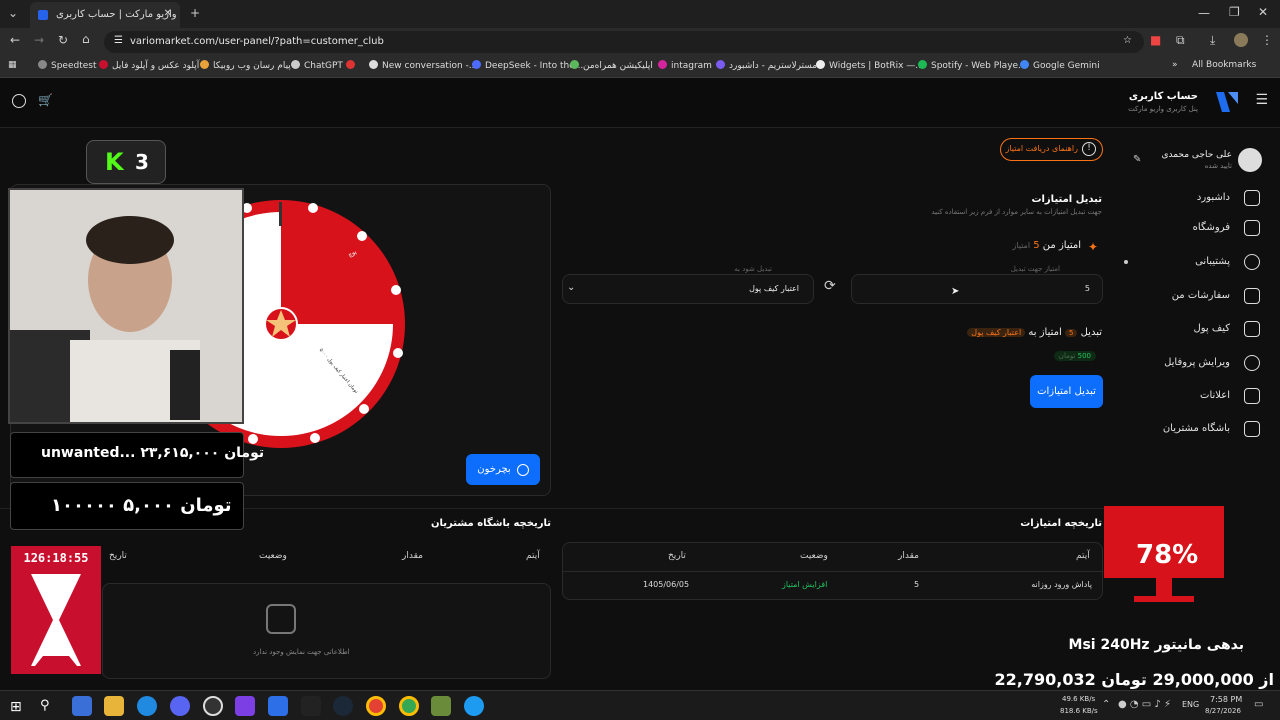  I want to click on sidebar-item-edit-profile: ویرایش پروفایل, so click(1190, 364).